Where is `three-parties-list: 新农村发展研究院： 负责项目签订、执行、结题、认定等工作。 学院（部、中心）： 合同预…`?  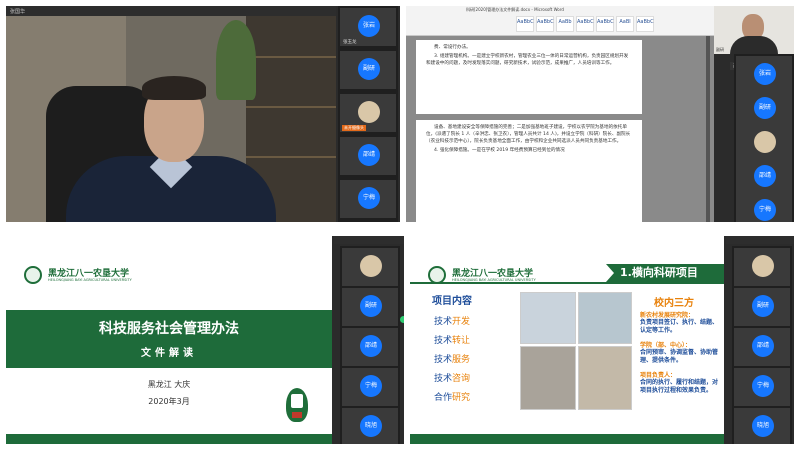
three-parties-list: 新农村发展研究院： 负责项目签订、执行、结题、认定等工作。 学院（部、中心）： 合同预… is located at coordinates (681, 355).